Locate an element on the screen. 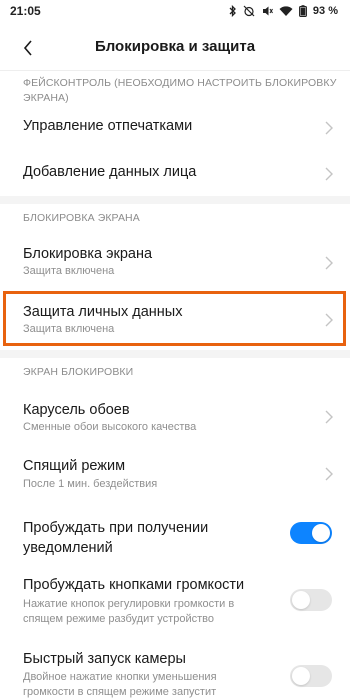 The height and width of the screenshot is (700, 350). wake-by-volume-keys-toggle is located at coordinates (311, 600).